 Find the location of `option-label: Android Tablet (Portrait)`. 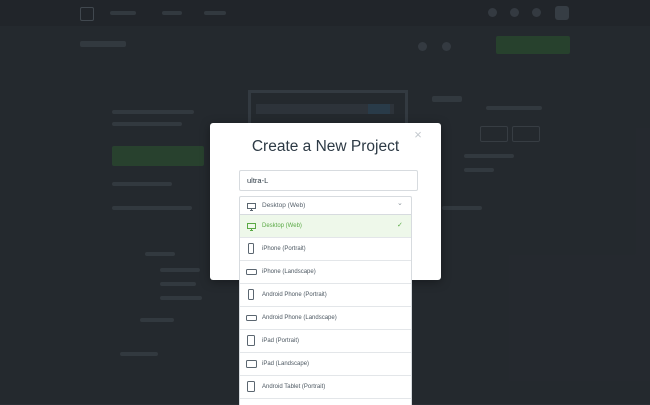

option-label: Android Tablet (Portrait) is located at coordinates (294, 387).